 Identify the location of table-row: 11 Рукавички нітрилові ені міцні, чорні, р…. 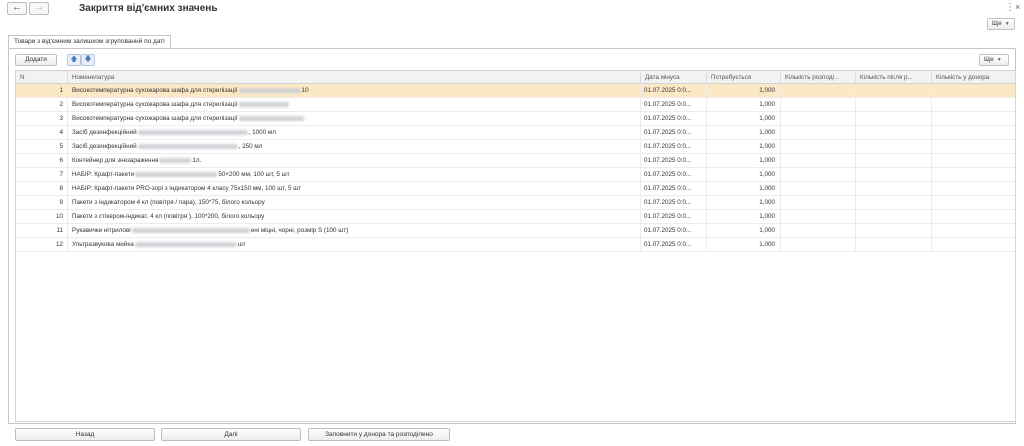
(515, 231).